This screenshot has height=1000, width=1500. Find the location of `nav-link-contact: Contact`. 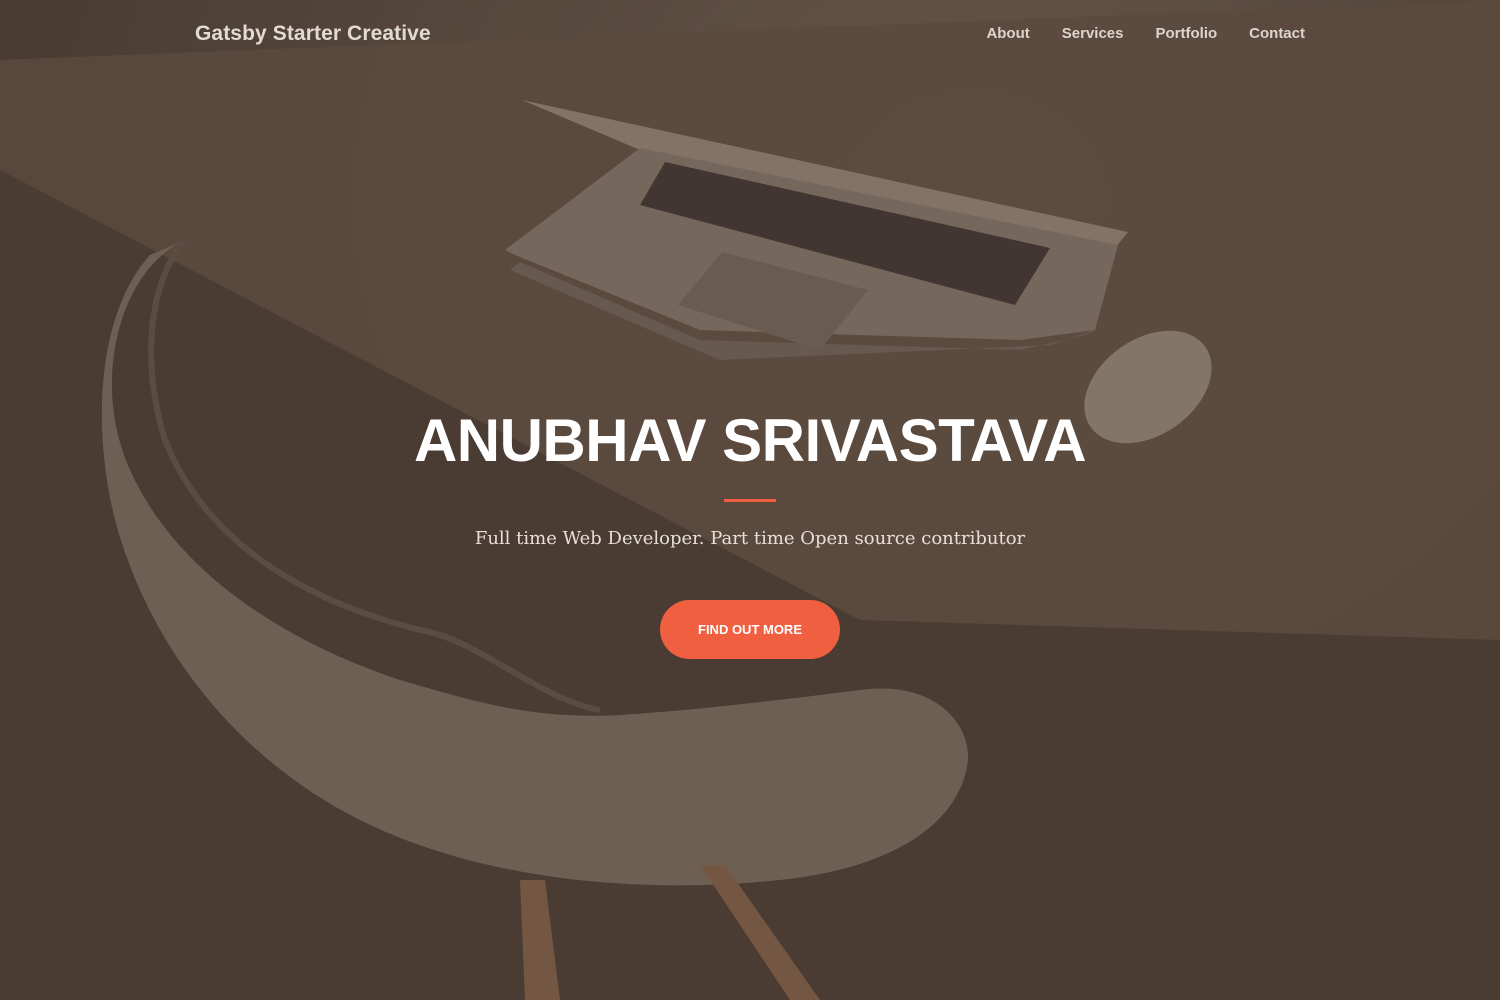

nav-link-contact: Contact is located at coordinates (1277, 33).